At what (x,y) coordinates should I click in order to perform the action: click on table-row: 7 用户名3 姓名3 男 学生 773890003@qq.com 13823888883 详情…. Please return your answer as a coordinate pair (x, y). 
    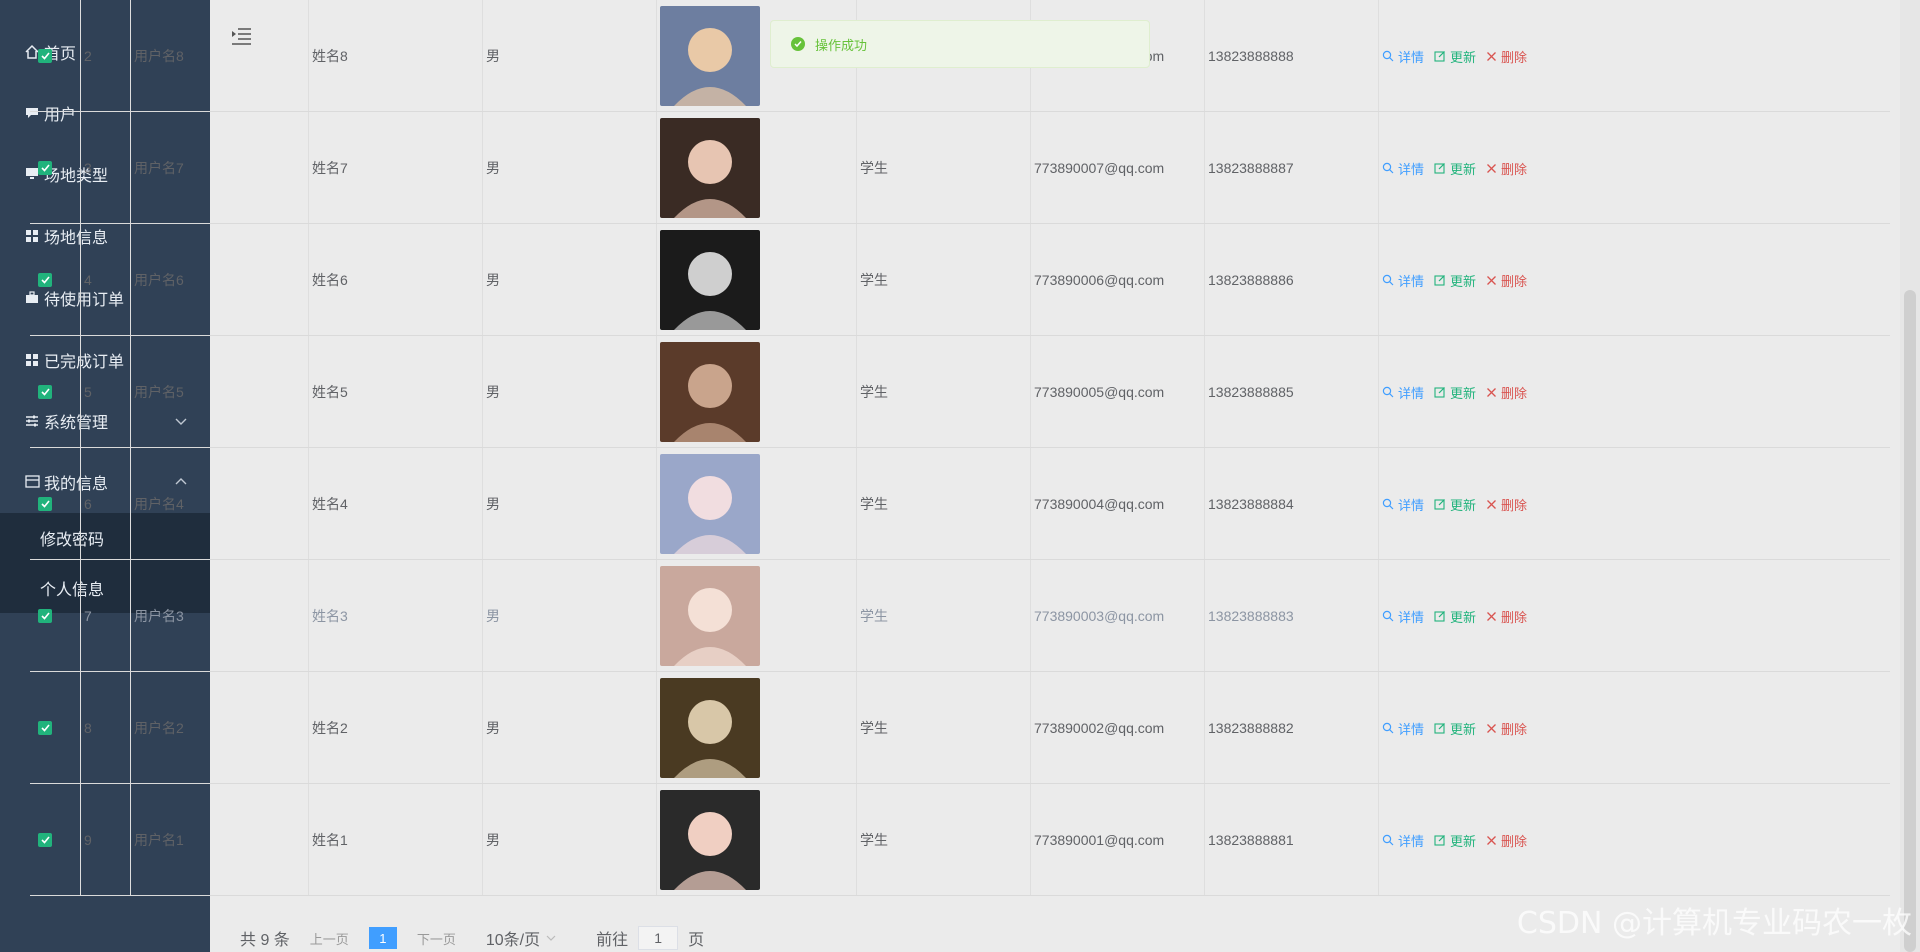
    Looking at the image, I should click on (960, 616).